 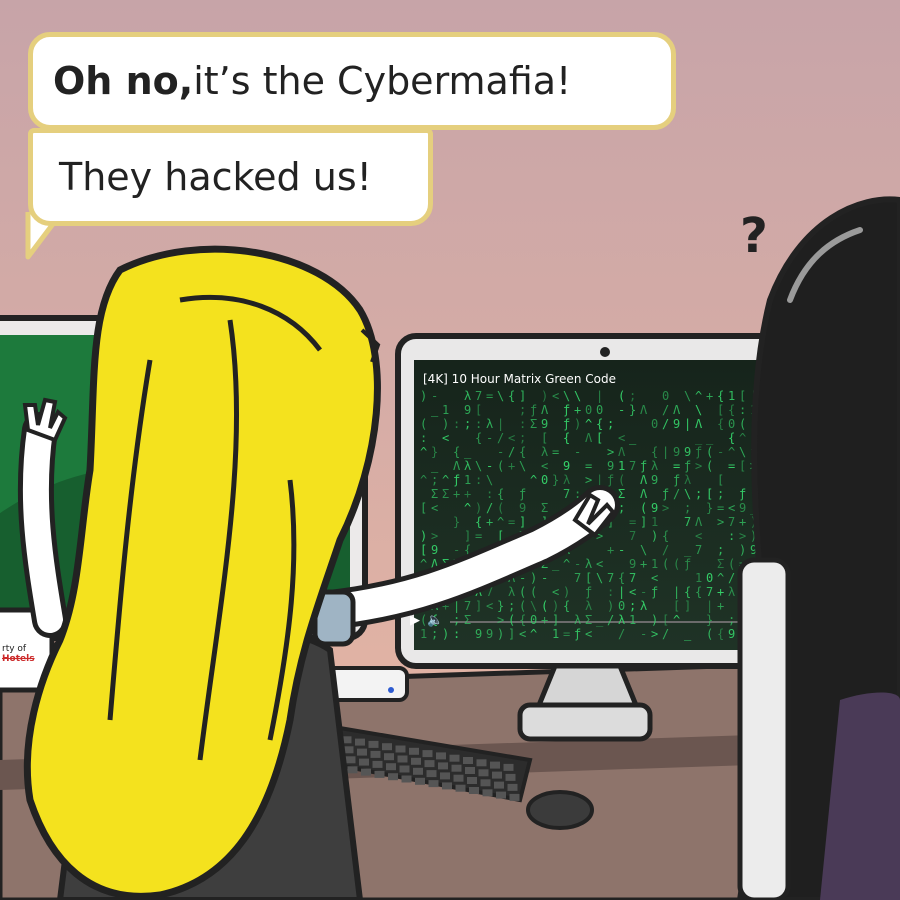 I want to click on matrix-glyph: +, so click(x=610, y=550).